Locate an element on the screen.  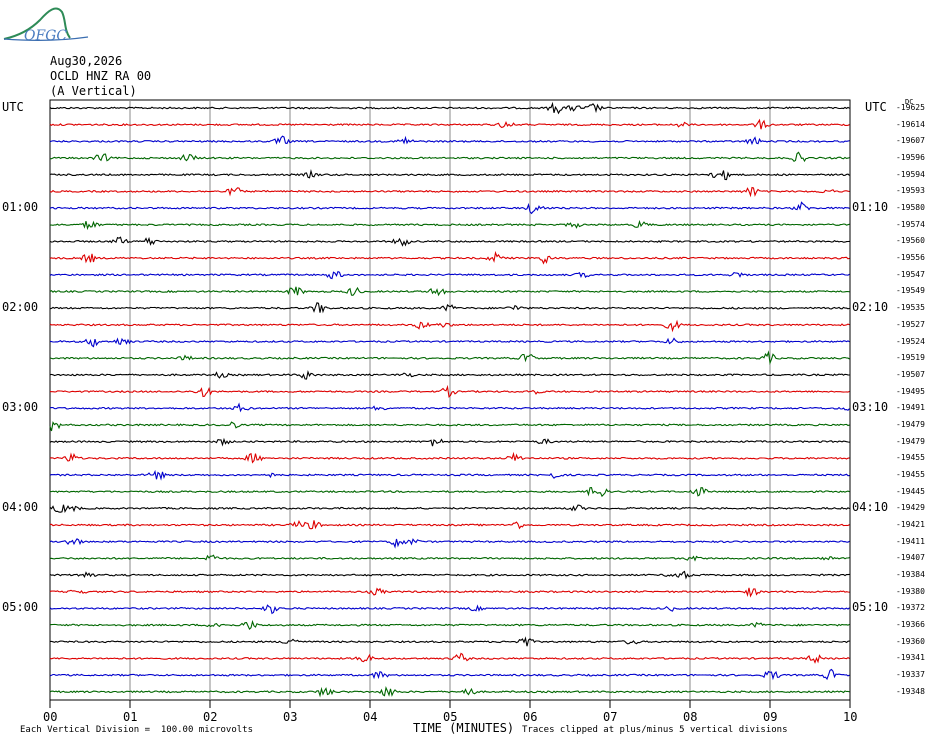
dc-offset-value: -19380 is located at coordinates (910, 591).